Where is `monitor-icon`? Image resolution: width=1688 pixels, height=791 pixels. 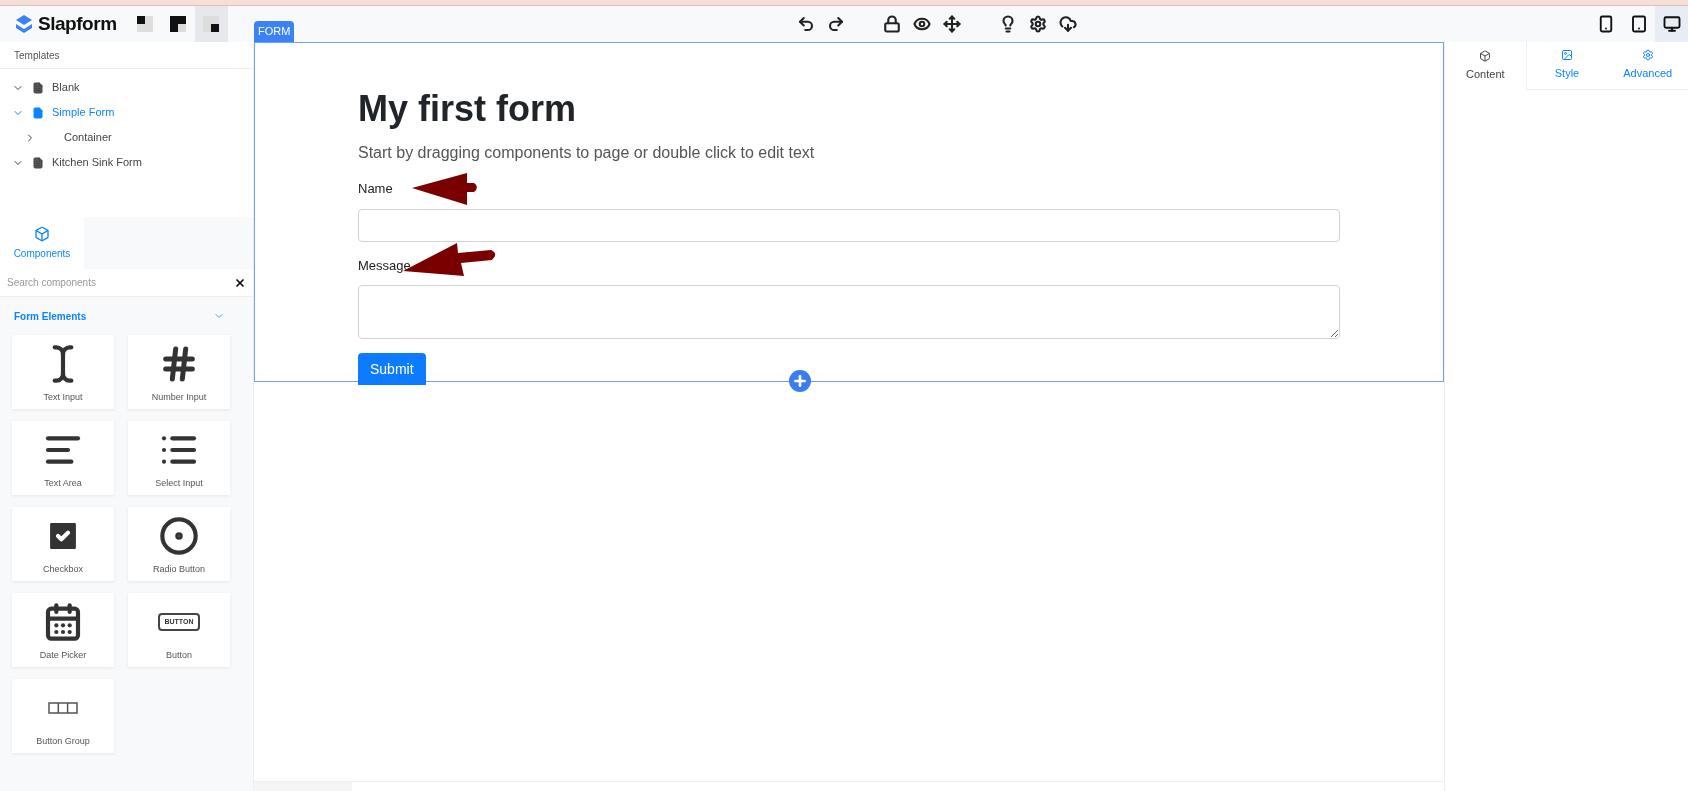
monitor-icon is located at coordinates (1671, 24).